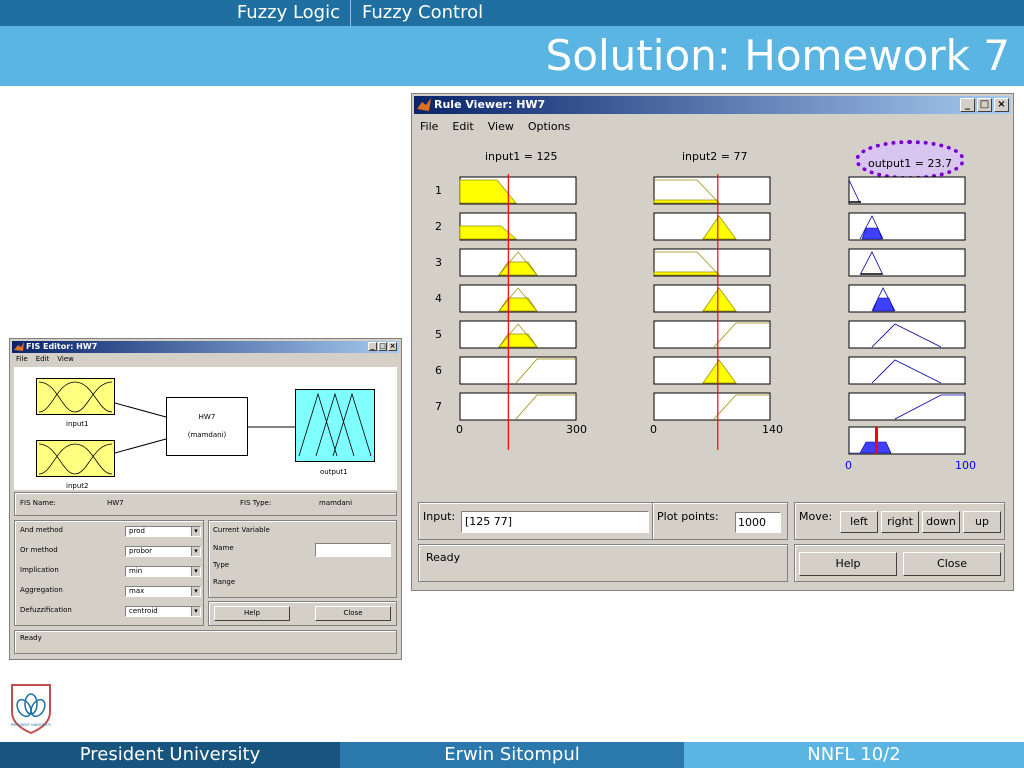 The height and width of the screenshot is (768, 1024). Describe the element at coordinates (43, 359) in the screenshot. I see `menu-edit: Edit` at that location.